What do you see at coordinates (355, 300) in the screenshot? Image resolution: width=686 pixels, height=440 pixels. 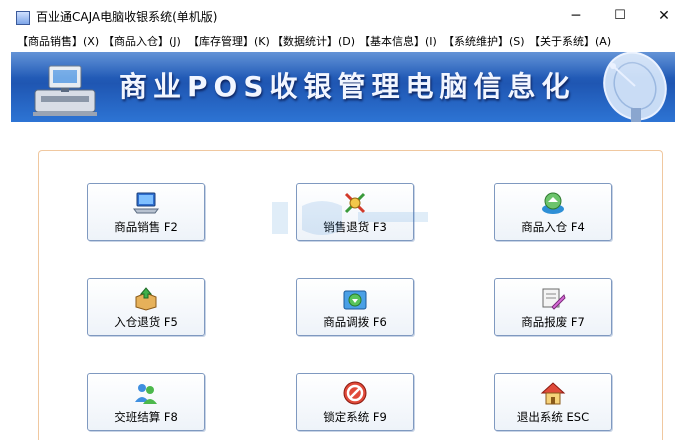 I see `transfer-icon` at bounding box center [355, 300].